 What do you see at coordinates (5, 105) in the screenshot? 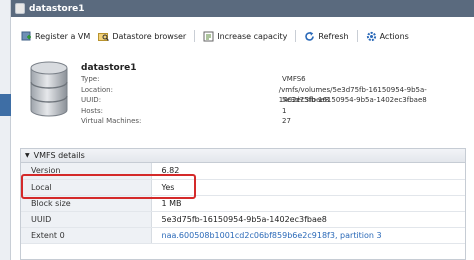
I see `navigator-selected-item` at bounding box center [5, 105].